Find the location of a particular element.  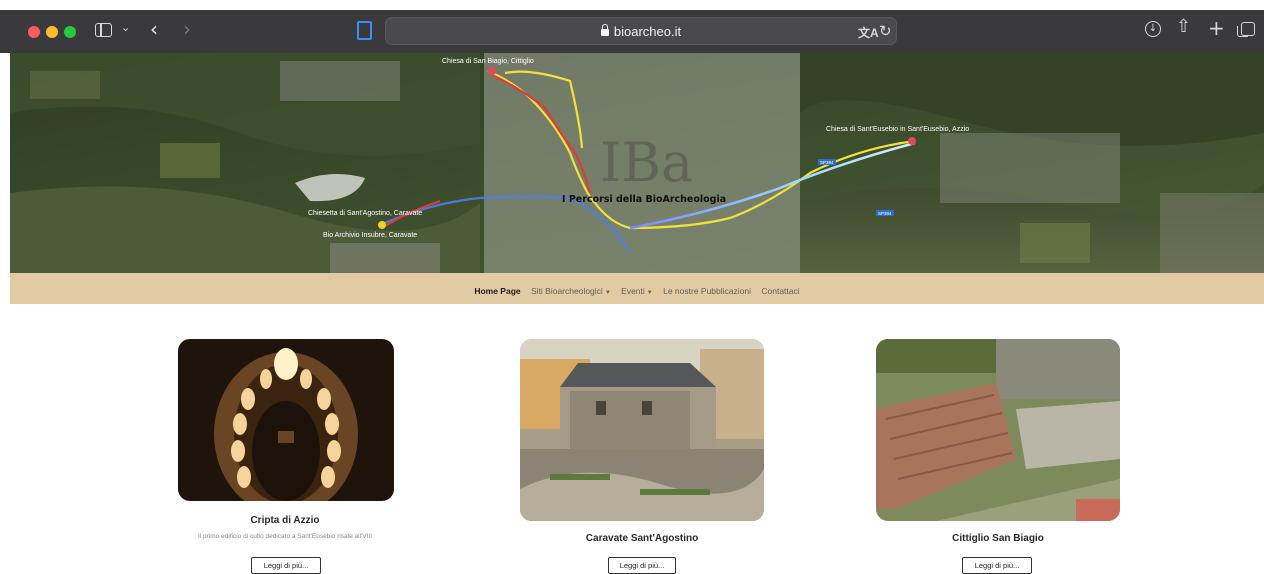

card-image-church is located at coordinates (642, 430).